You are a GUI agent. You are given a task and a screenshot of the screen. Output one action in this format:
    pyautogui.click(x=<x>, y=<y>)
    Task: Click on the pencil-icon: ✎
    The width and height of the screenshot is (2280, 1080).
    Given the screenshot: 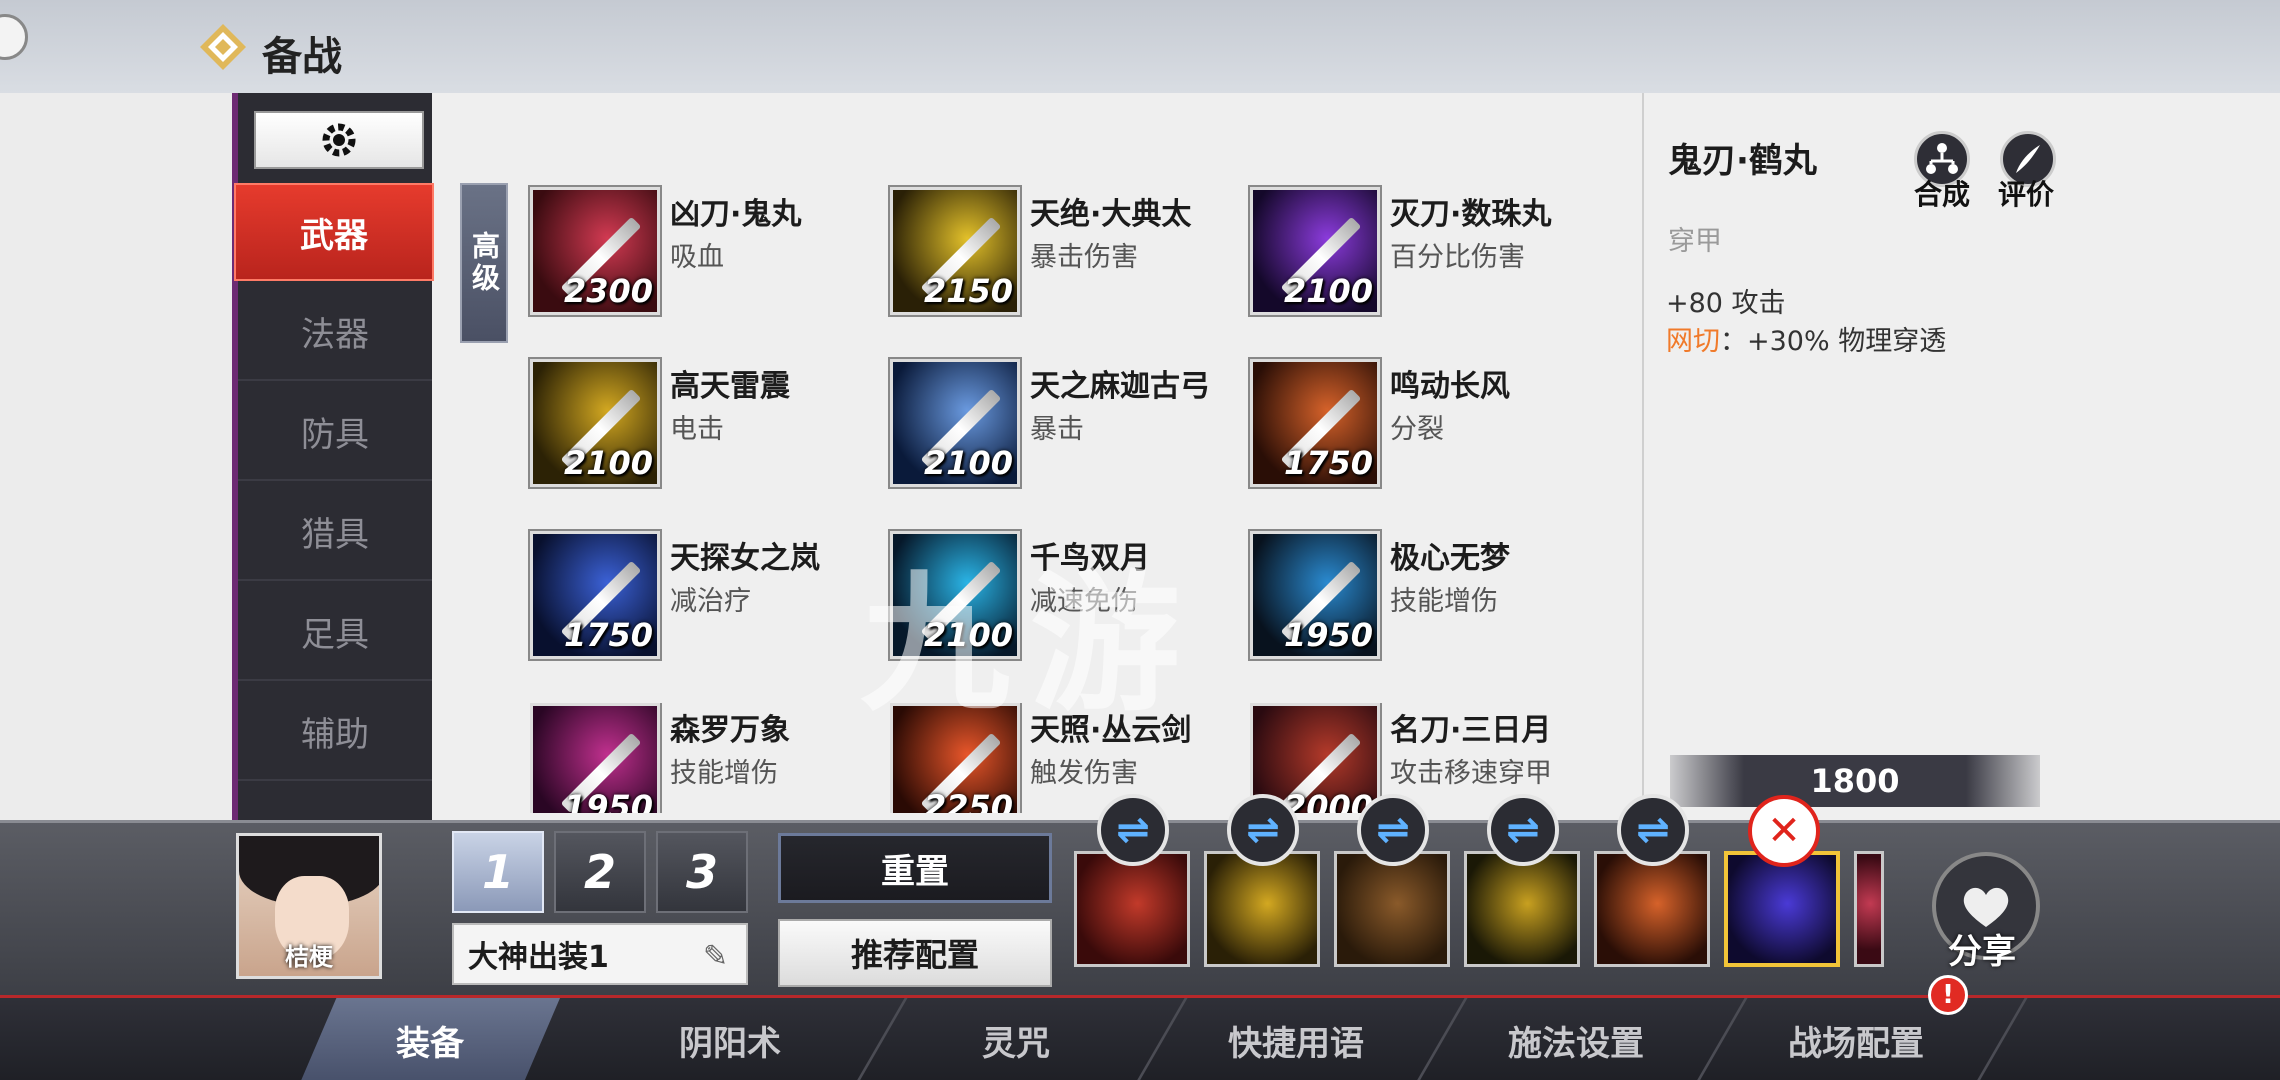 What is the action you would take?
    pyautogui.click(x=715, y=956)
    